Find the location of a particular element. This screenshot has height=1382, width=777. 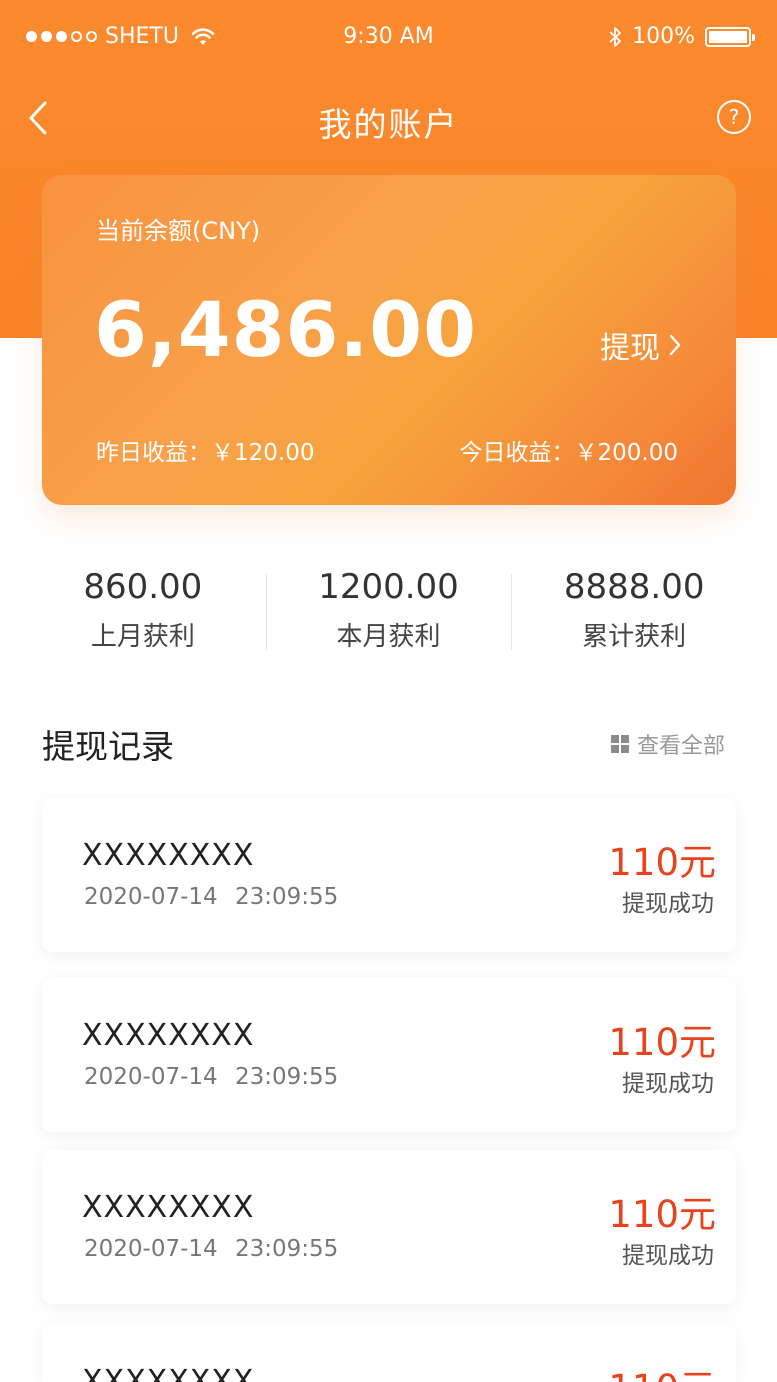

battery-percent: 100% is located at coordinates (663, 36).